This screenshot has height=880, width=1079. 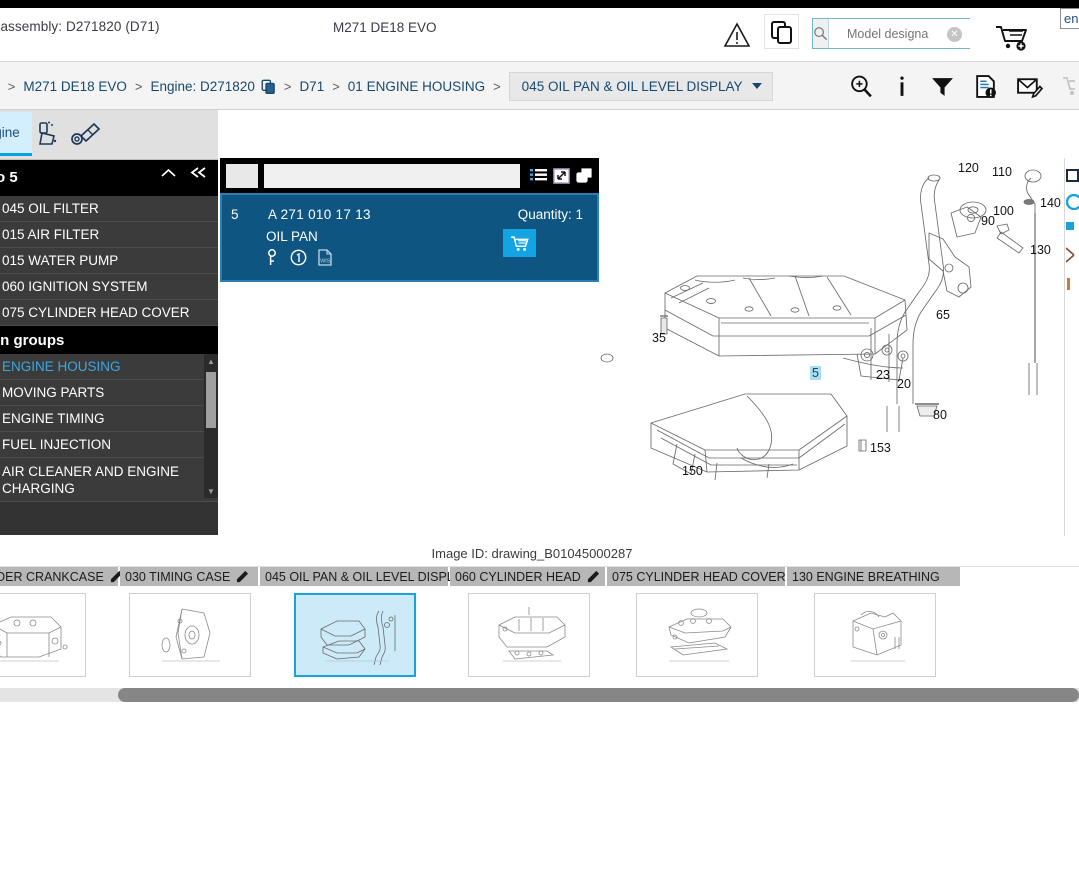 What do you see at coordinates (109, 313) in the screenshot?
I see `sidebar-item-075-cylinder-head-cover: 075 CYLINDER HEAD COVER` at bounding box center [109, 313].